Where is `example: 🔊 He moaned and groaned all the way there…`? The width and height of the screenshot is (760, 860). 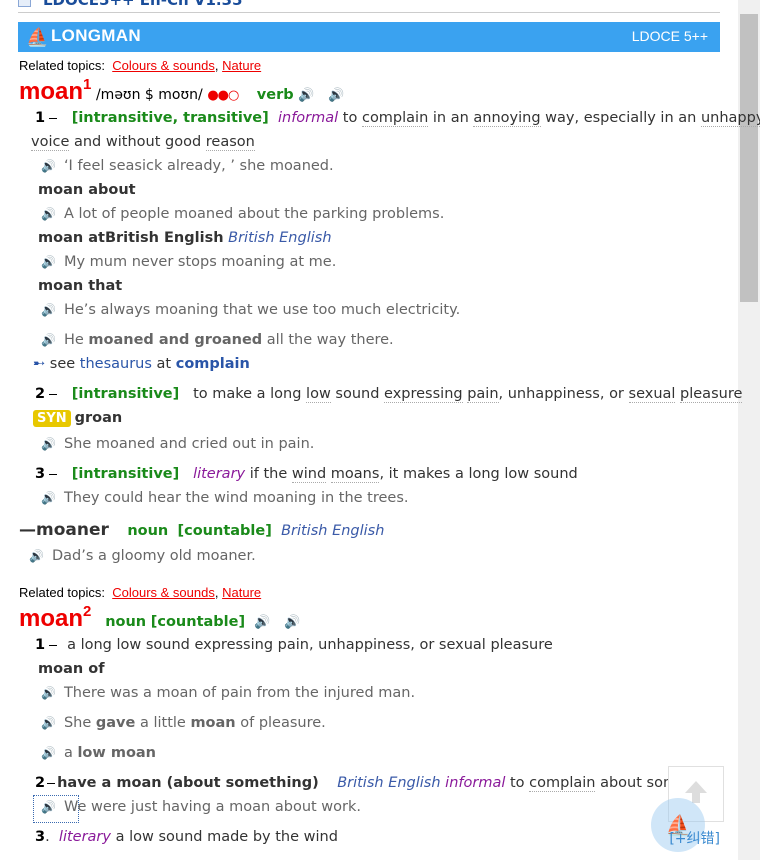
example: 🔊 He moaned and groaned all the way there… is located at coordinates (217, 340).